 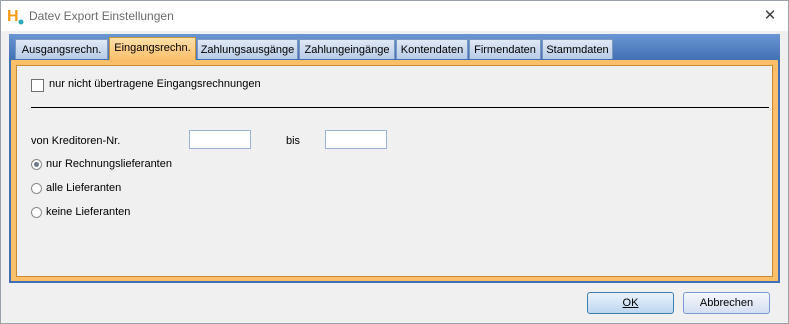 I want to click on radio-all-suppliers-label: alle Lieferanten, so click(x=84, y=188).